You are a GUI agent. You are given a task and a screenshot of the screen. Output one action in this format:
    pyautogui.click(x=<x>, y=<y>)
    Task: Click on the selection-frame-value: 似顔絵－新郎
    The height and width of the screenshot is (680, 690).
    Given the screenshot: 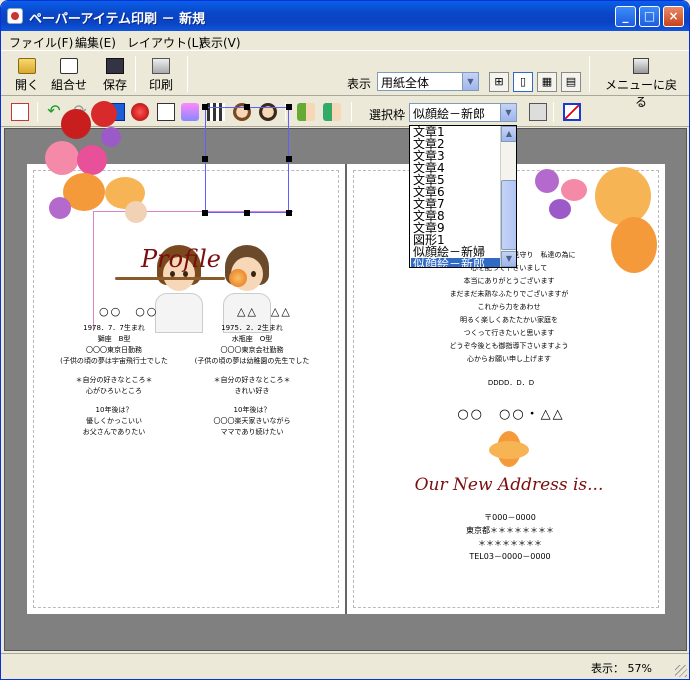 What is the action you would take?
    pyautogui.click(x=449, y=114)
    